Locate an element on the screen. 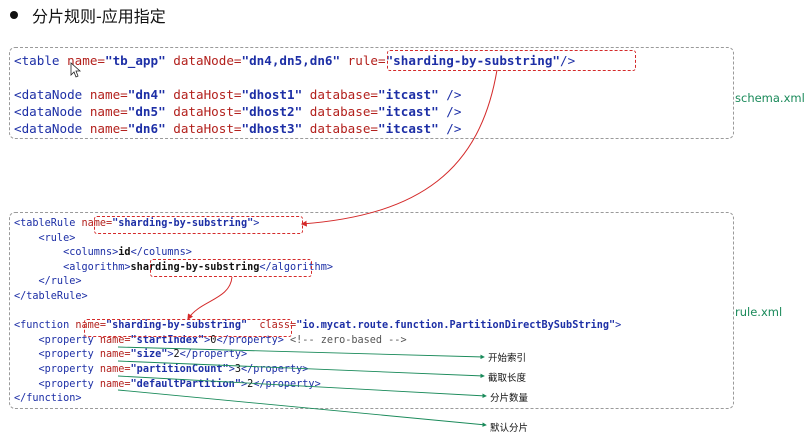 This screenshot has width=806, height=435. start-index-arrow is located at coordinates (301, 353).